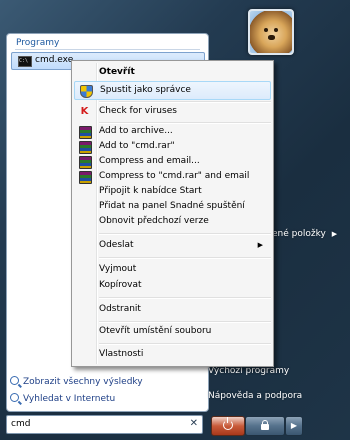 This screenshot has height=440, width=350. Describe the element at coordinates (38, 43) in the screenshot. I see `programs-header: Programy` at that location.